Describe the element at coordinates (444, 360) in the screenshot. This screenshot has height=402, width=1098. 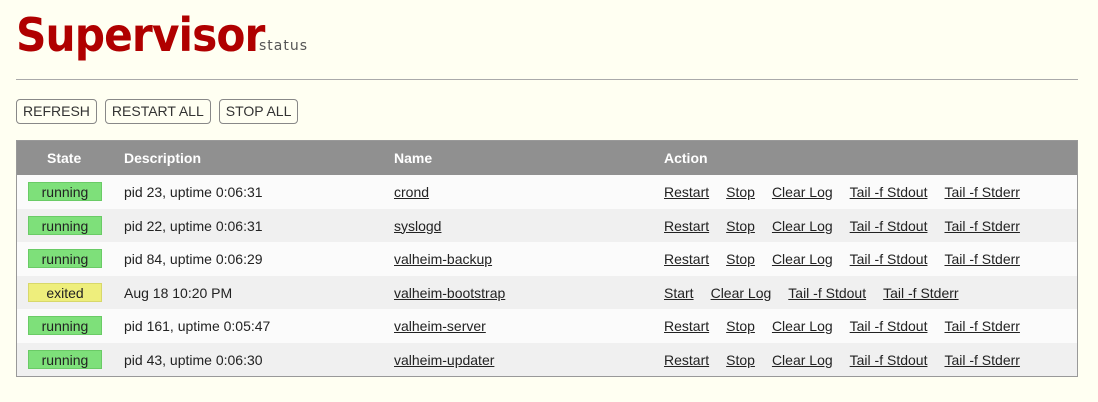
I see `process-name-link: valheim-updater` at that location.